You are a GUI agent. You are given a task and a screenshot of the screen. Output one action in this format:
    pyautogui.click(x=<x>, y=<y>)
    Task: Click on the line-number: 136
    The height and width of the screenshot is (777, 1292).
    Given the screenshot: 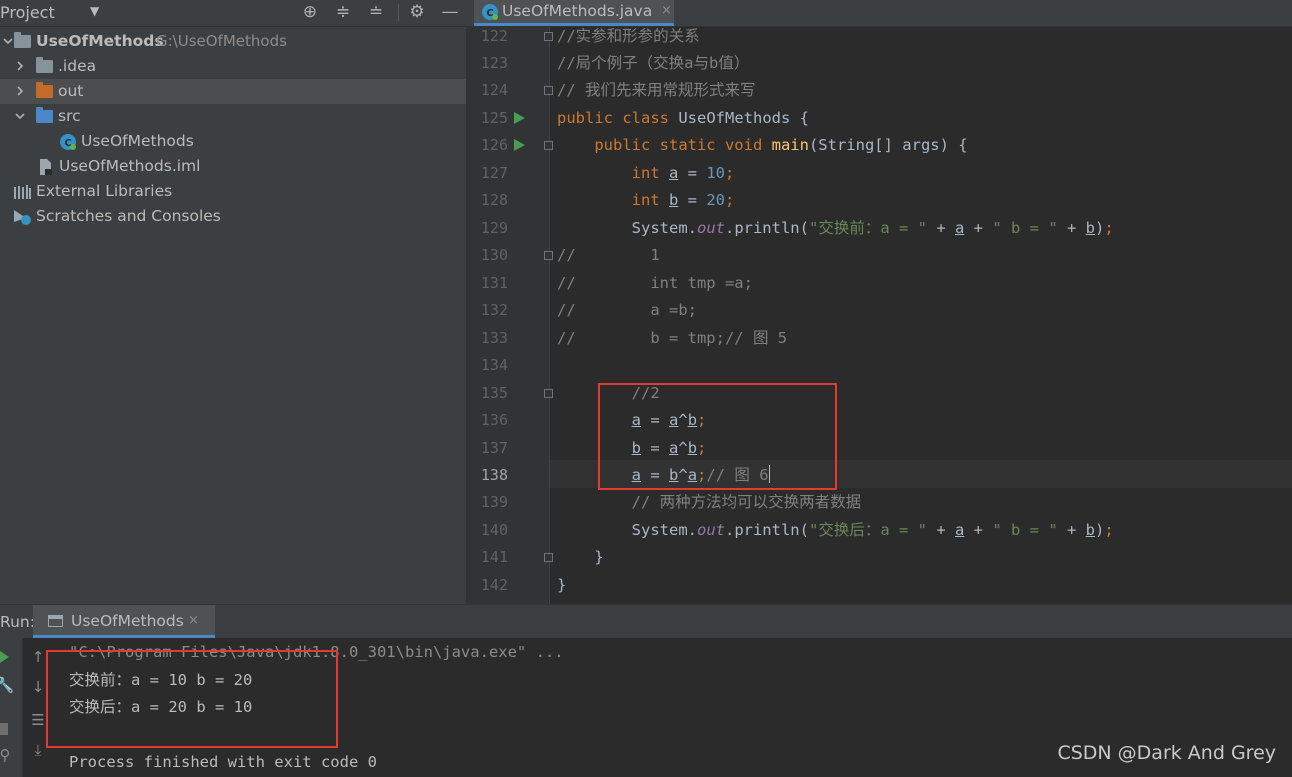 What is the action you would take?
    pyautogui.click(x=494, y=420)
    